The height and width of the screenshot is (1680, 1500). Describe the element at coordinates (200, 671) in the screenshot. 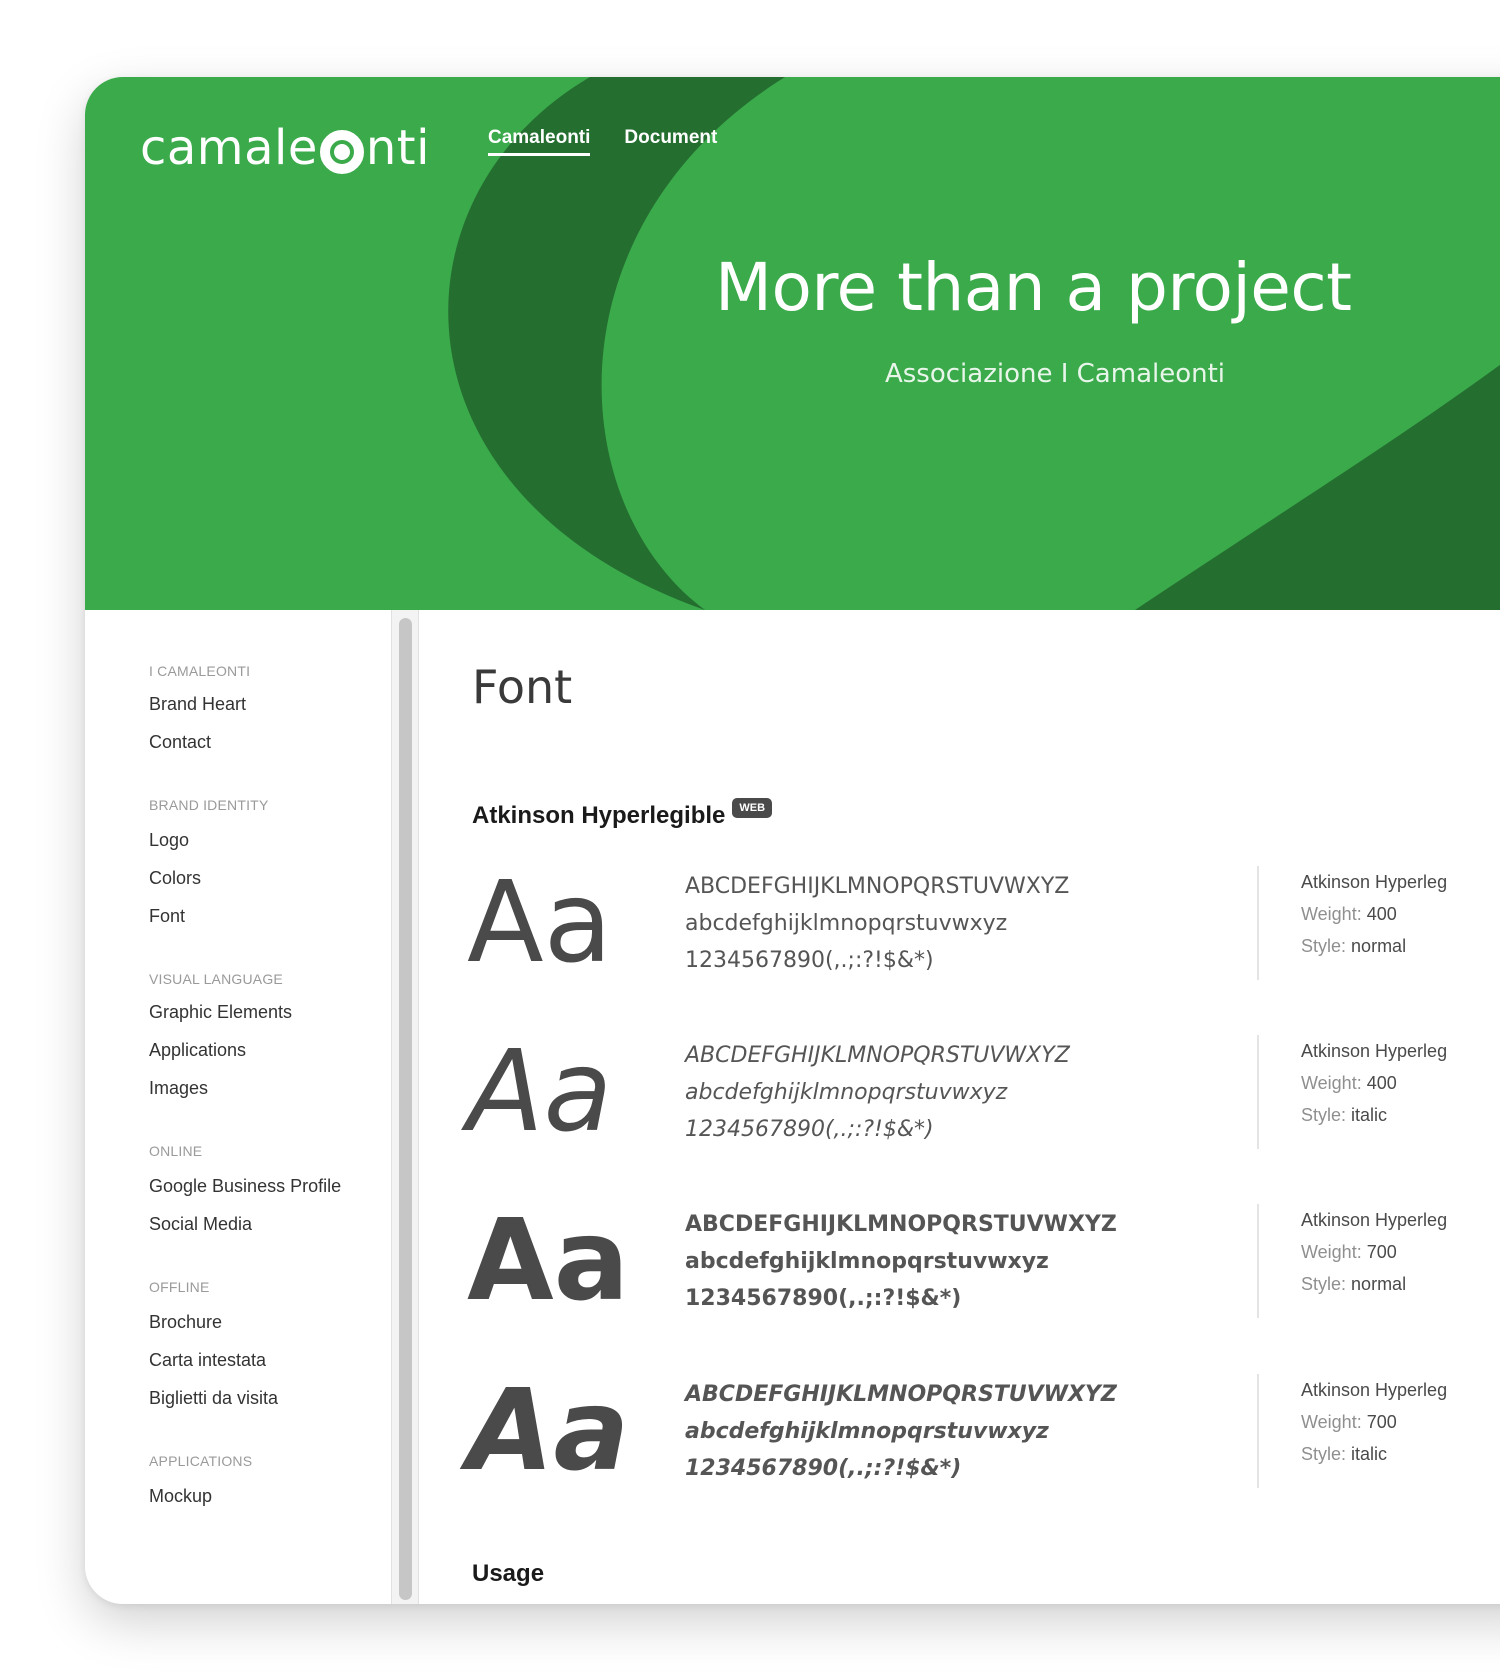

I see `sidebar-heading: I CAMALEONTI` at that location.